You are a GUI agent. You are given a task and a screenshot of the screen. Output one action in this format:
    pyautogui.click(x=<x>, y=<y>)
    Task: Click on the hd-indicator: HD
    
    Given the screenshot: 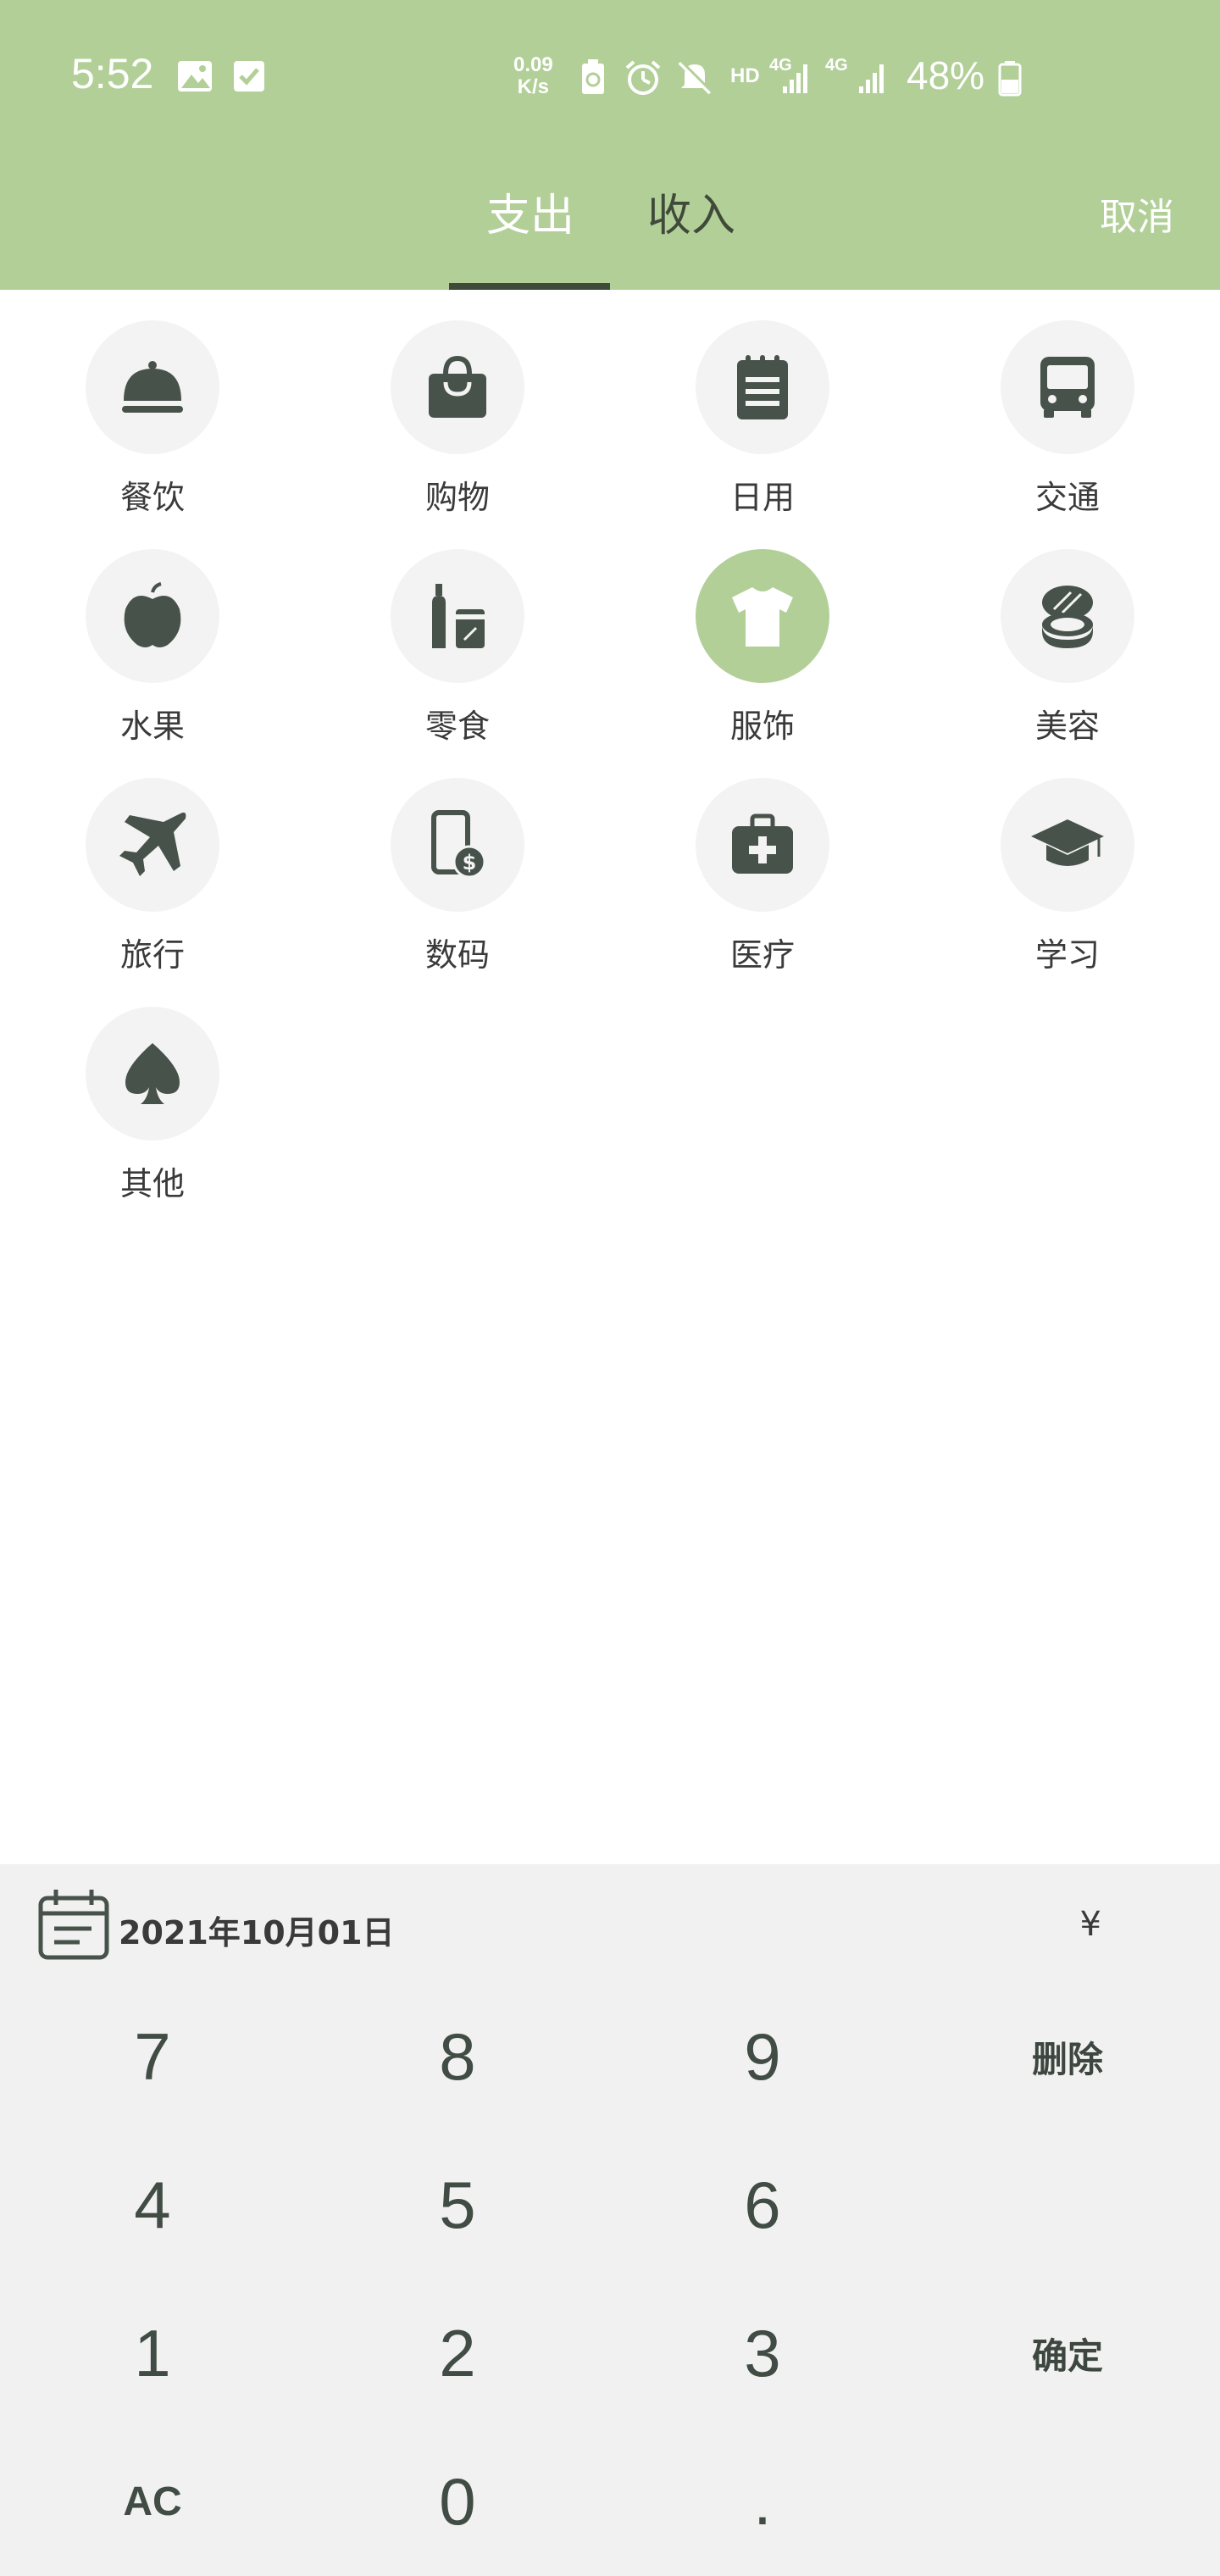 What is the action you would take?
    pyautogui.click(x=745, y=75)
    